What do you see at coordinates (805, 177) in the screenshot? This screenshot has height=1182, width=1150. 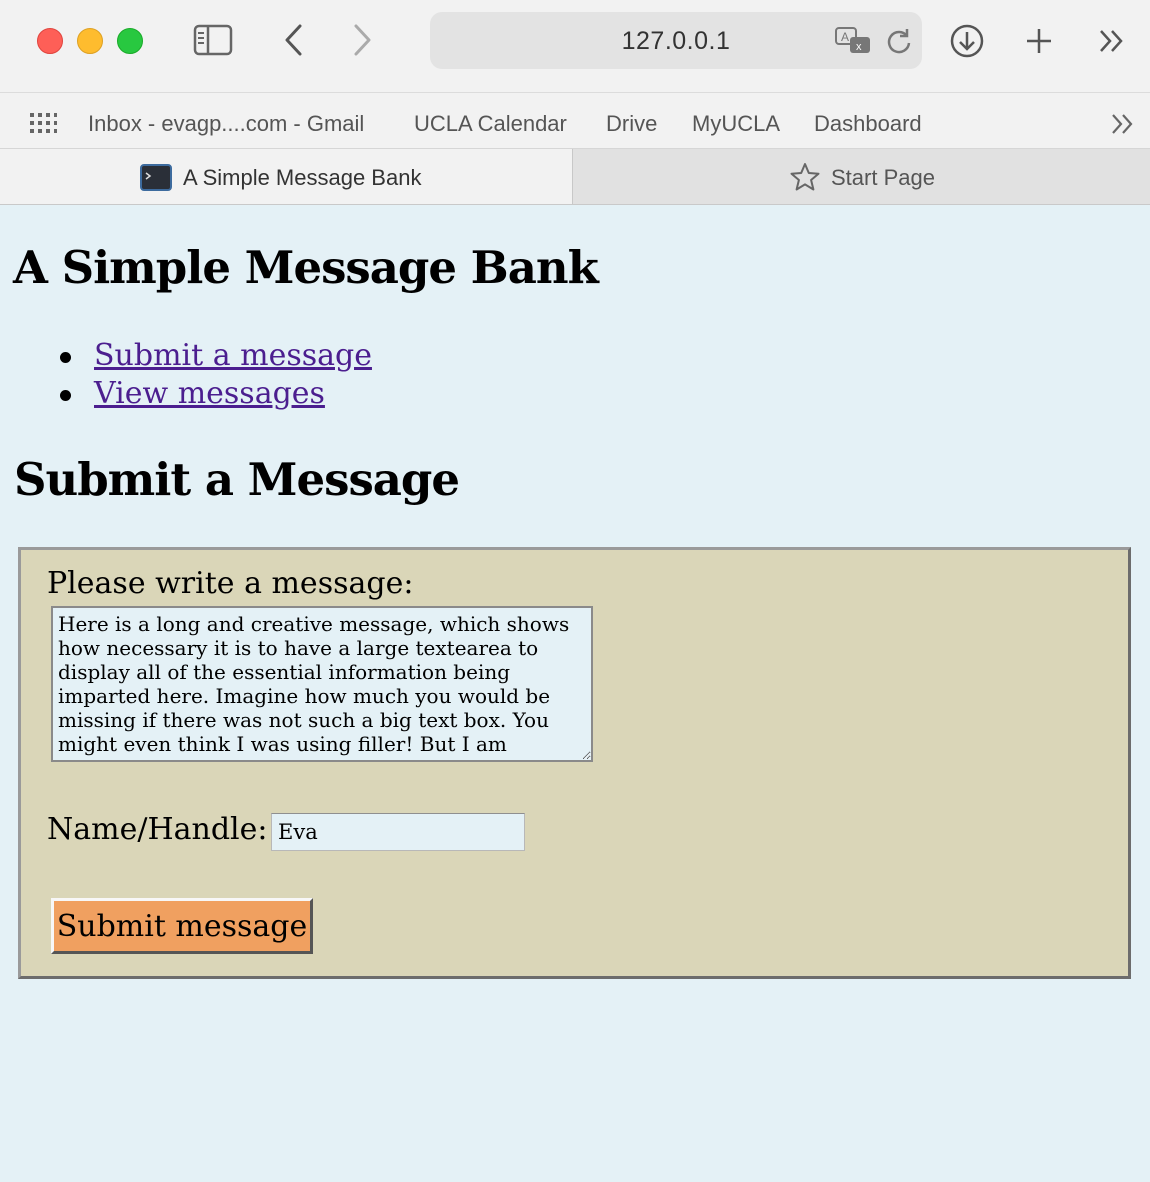 I see `star-icon` at bounding box center [805, 177].